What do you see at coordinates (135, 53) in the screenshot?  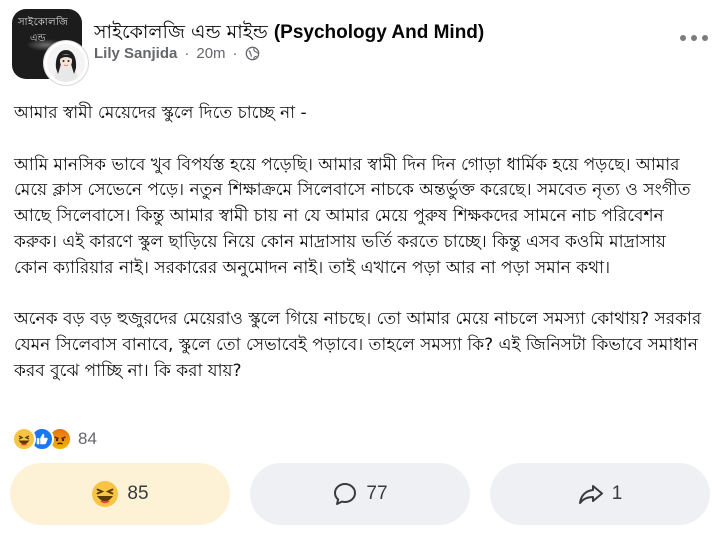 I see `author-name: Lily Sanjida` at bounding box center [135, 53].